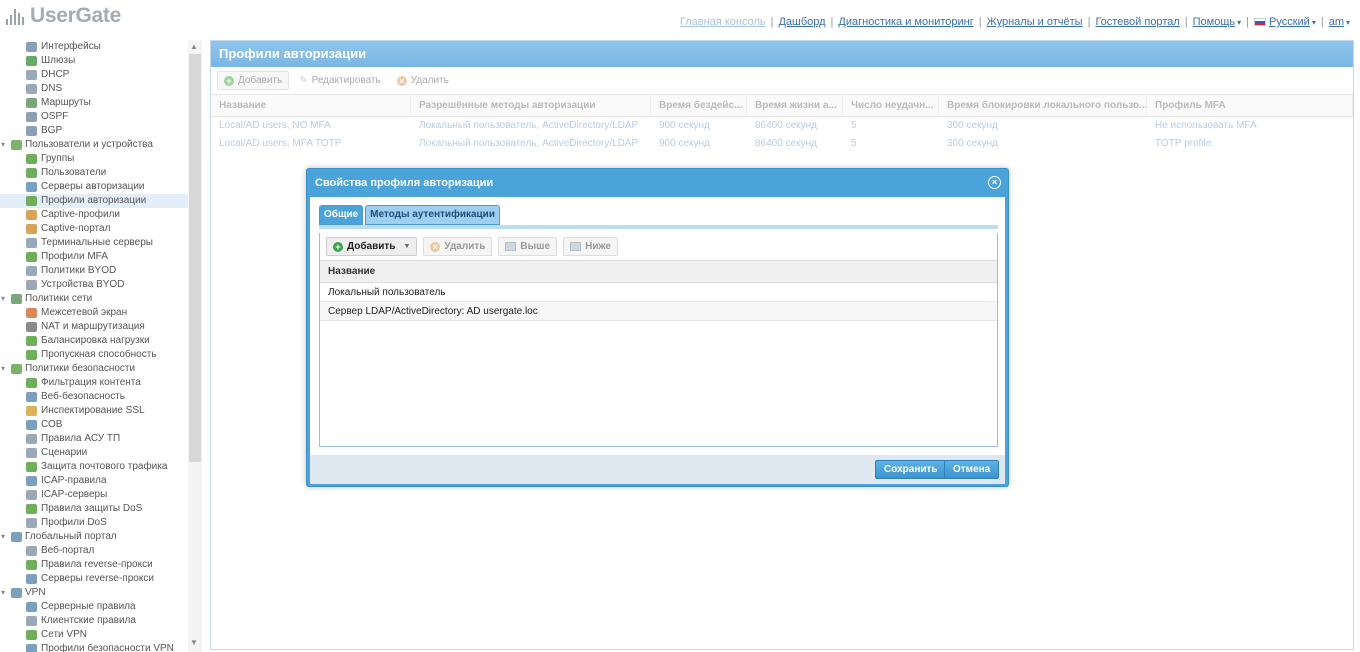  What do you see at coordinates (94, 369) in the screenshot?
I see `sidebar-item: ▾ Политики безопасности` at bounding box center [94, 369].